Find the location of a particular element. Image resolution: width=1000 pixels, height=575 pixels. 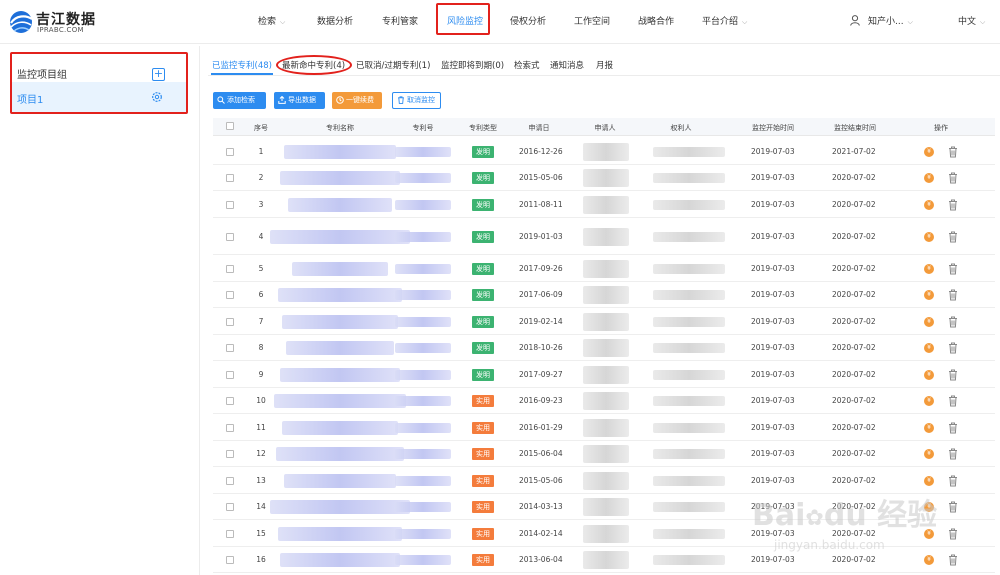

application-date: 2015-05-06 is located at coordinates (541, 480).